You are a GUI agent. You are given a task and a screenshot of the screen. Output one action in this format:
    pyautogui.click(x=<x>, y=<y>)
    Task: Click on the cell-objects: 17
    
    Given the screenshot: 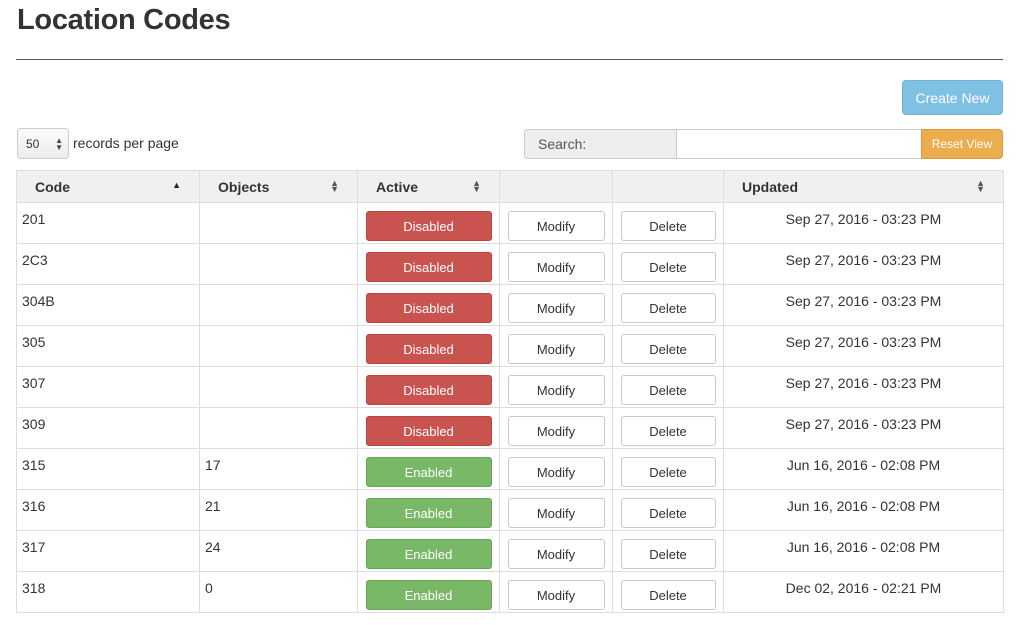 What is the action you would take?
    pyautogui.click(x=278, y=469)
    